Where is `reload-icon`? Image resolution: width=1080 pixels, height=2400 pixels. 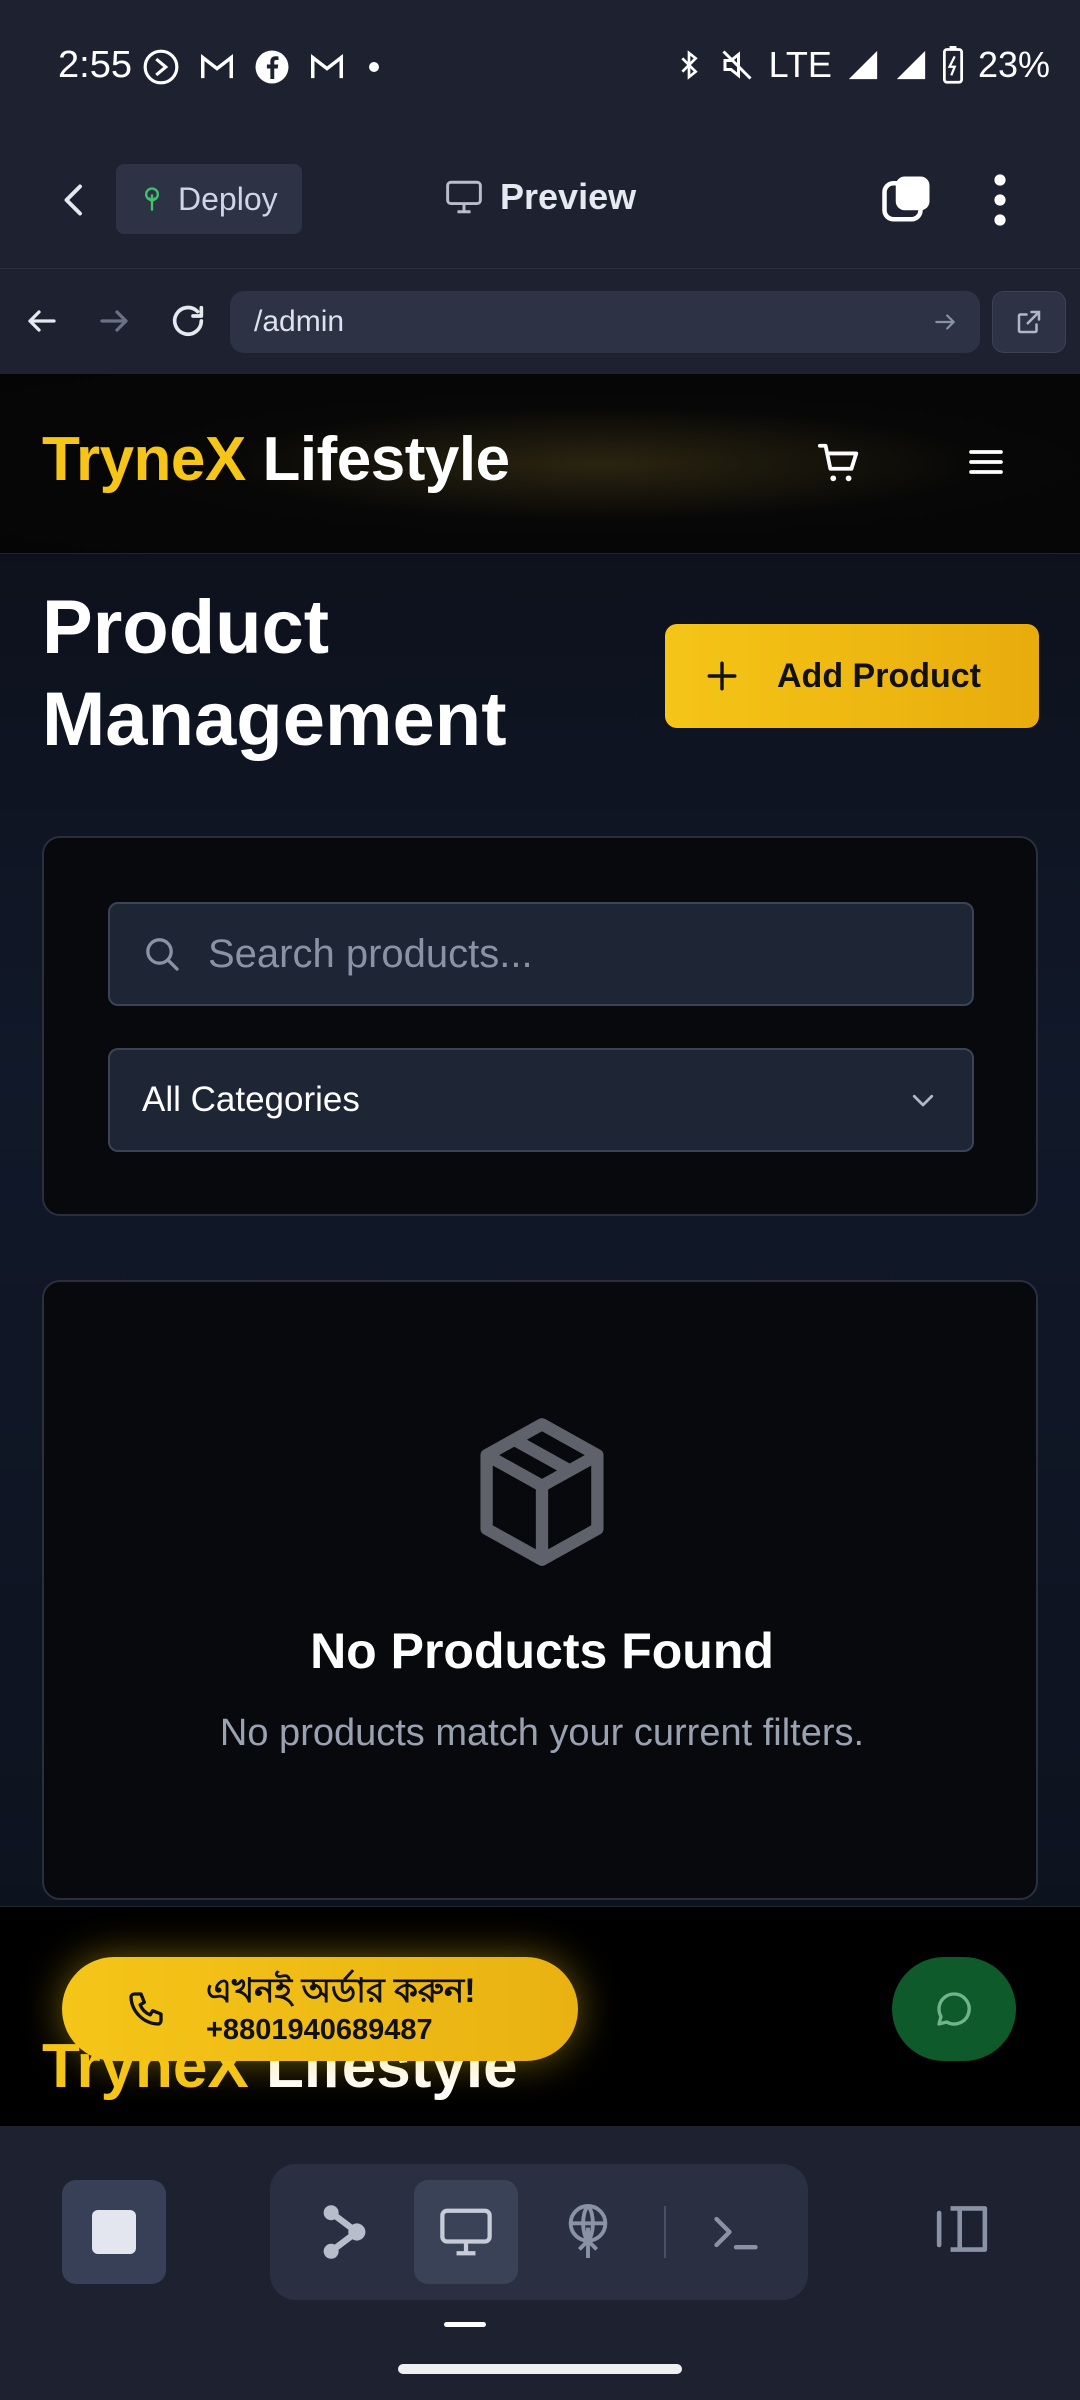
reload-icon is located at coordinates (188, 321).